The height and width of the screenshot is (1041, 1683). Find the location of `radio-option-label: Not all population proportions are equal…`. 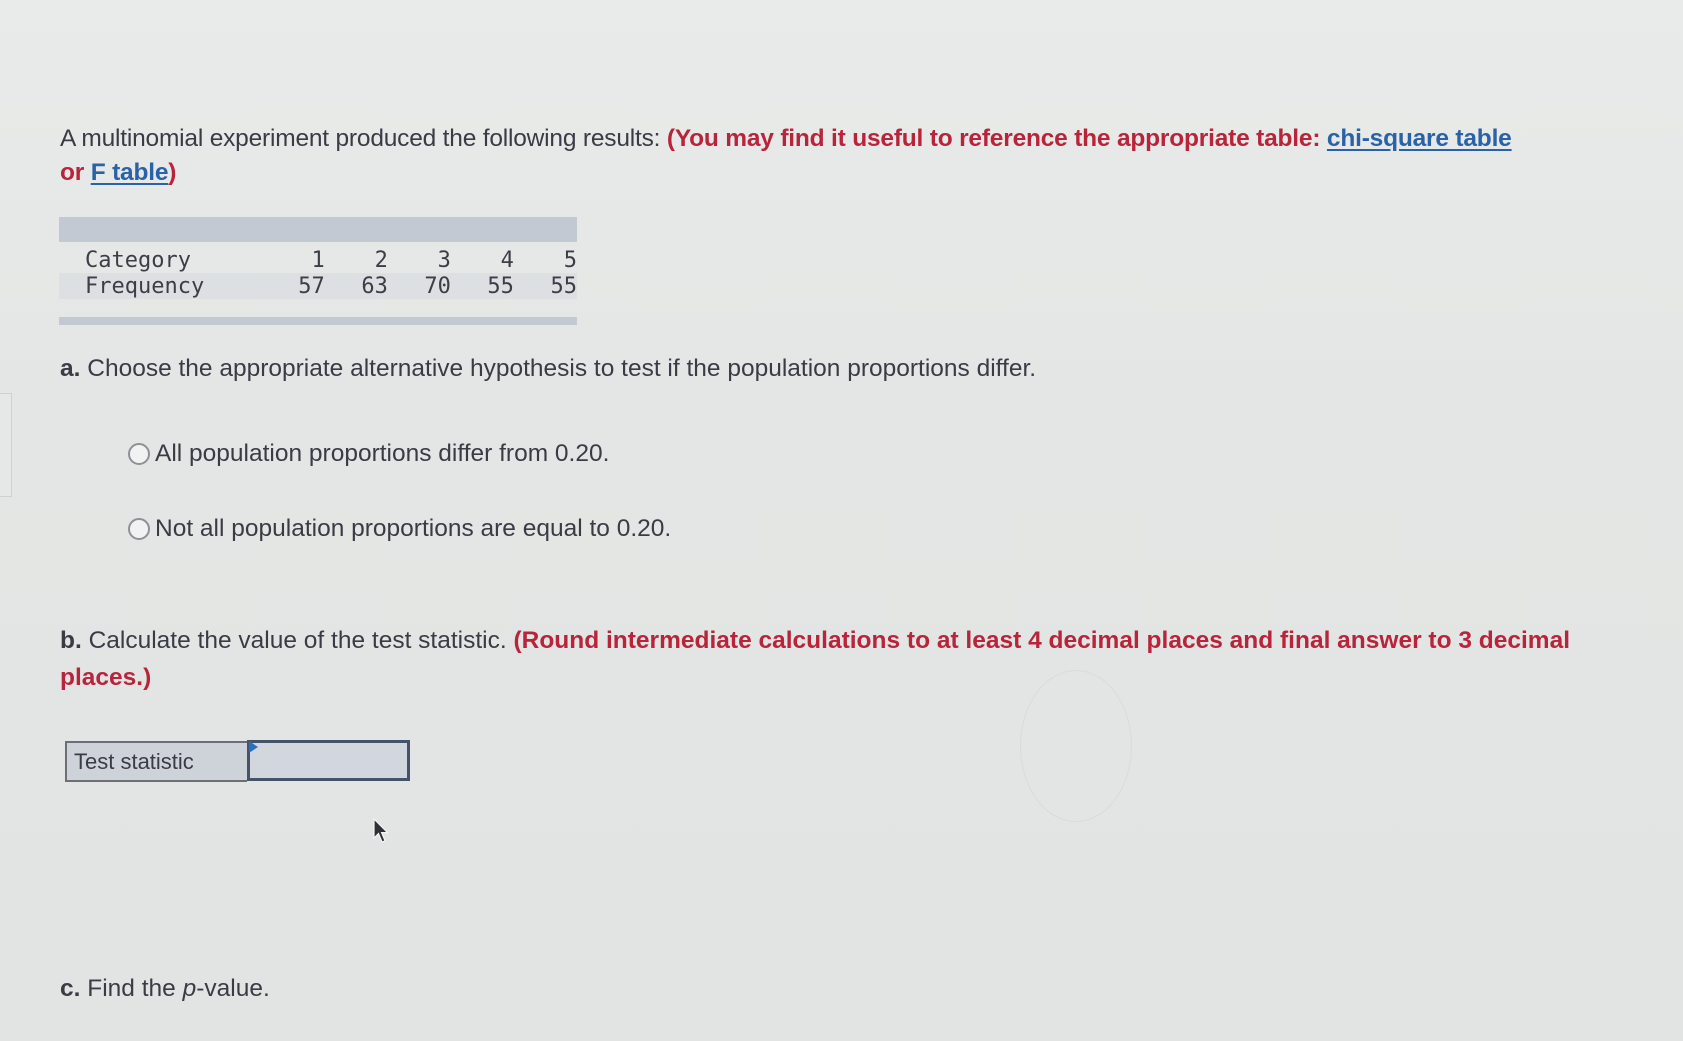

radio-option-label: Not all population proportions are equal… is located at coordinates (413, 528).